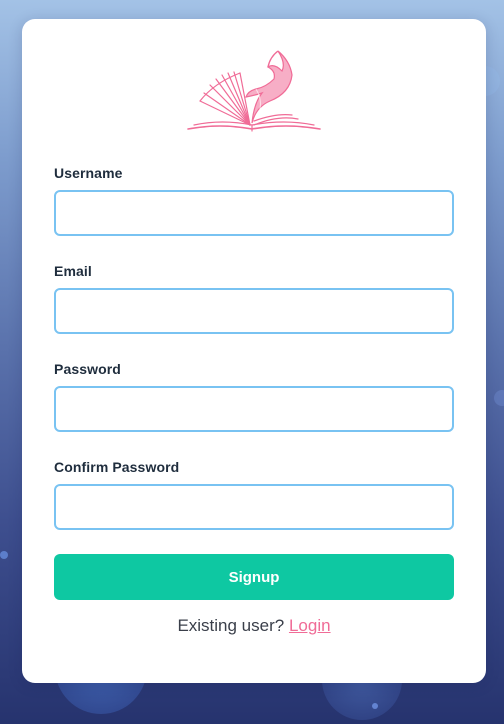 The image size is (504, 724). What do you see at coordinates (117, 467) in the screenshot?
I see `confirm-password-label: Confirm Password` at bounding box center [117, 467].